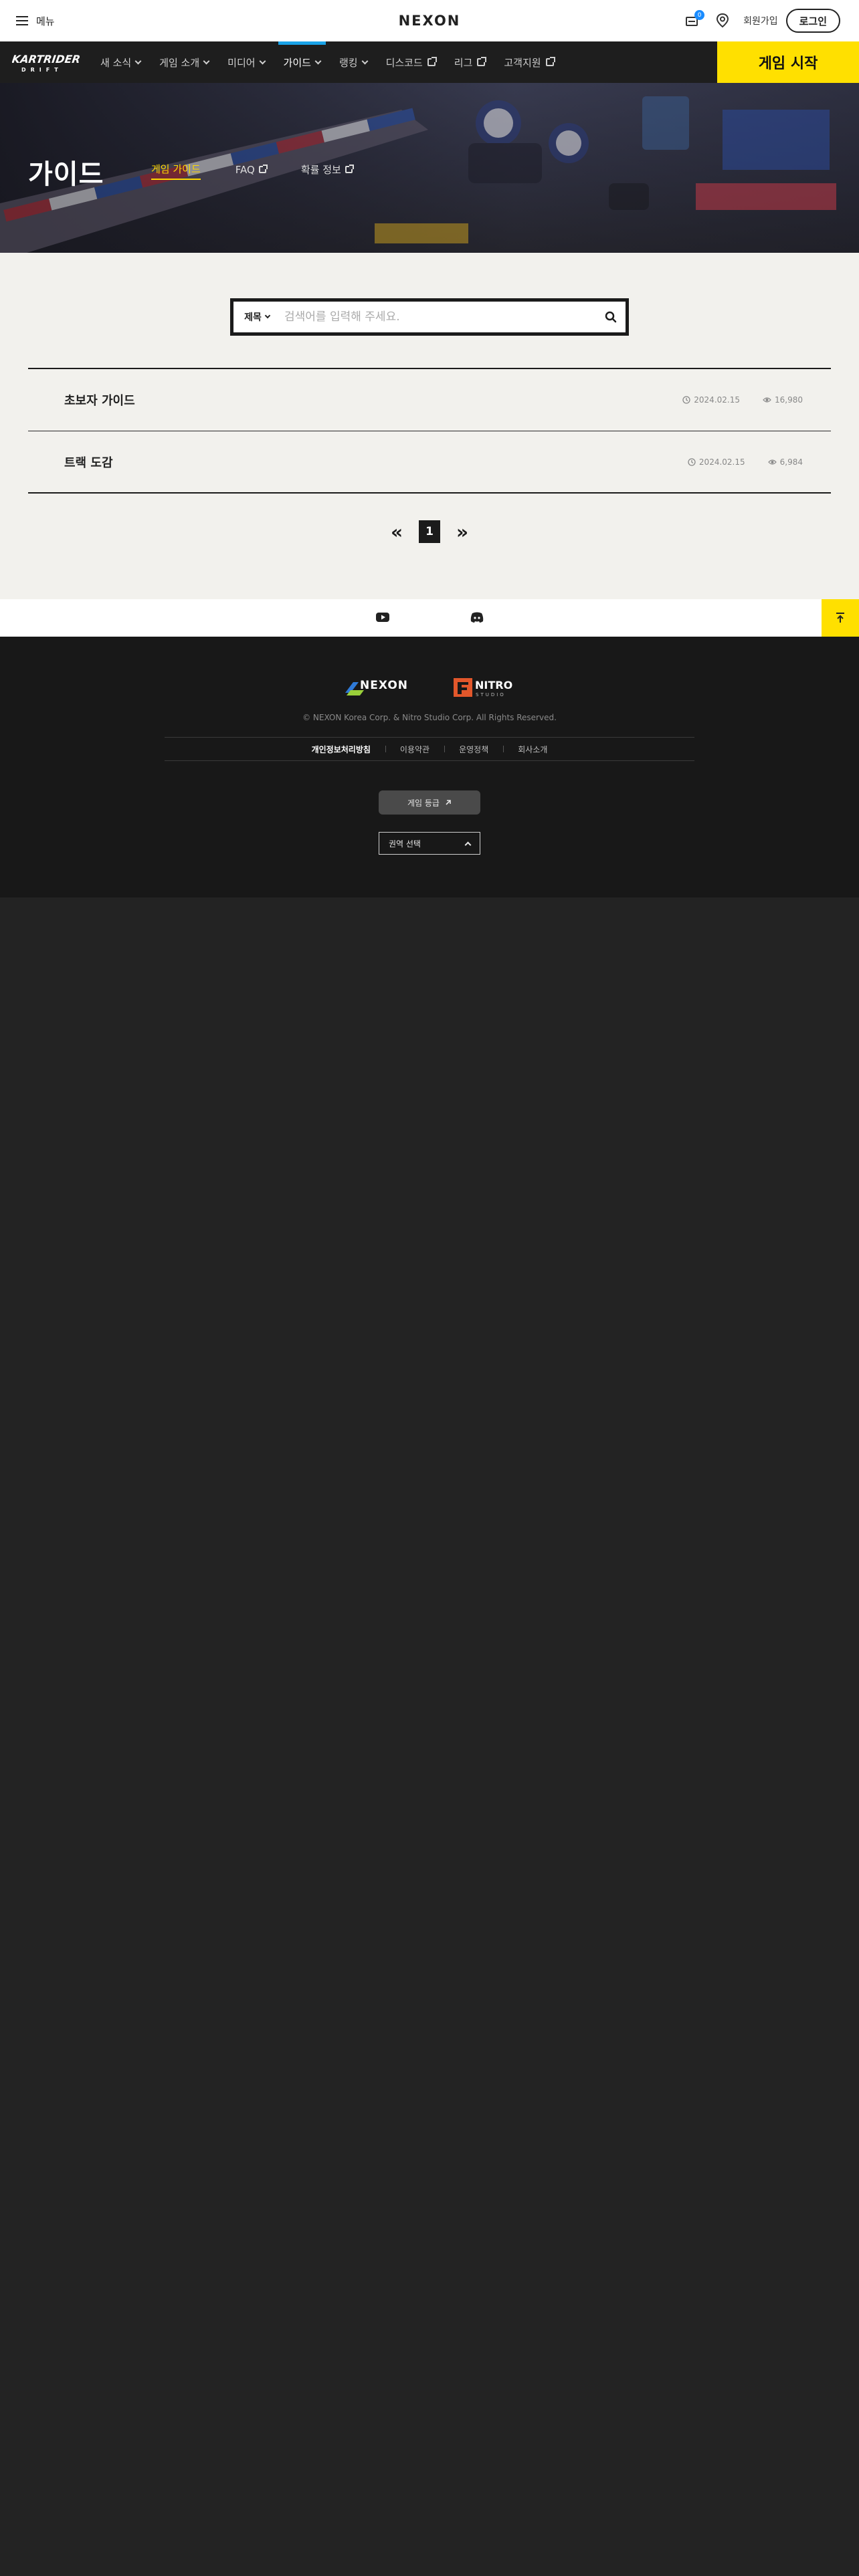  What do you see at coordinates (791, 462) in the screenshot?
I see `post-views: 6,984` at bounding box center [791, 462].